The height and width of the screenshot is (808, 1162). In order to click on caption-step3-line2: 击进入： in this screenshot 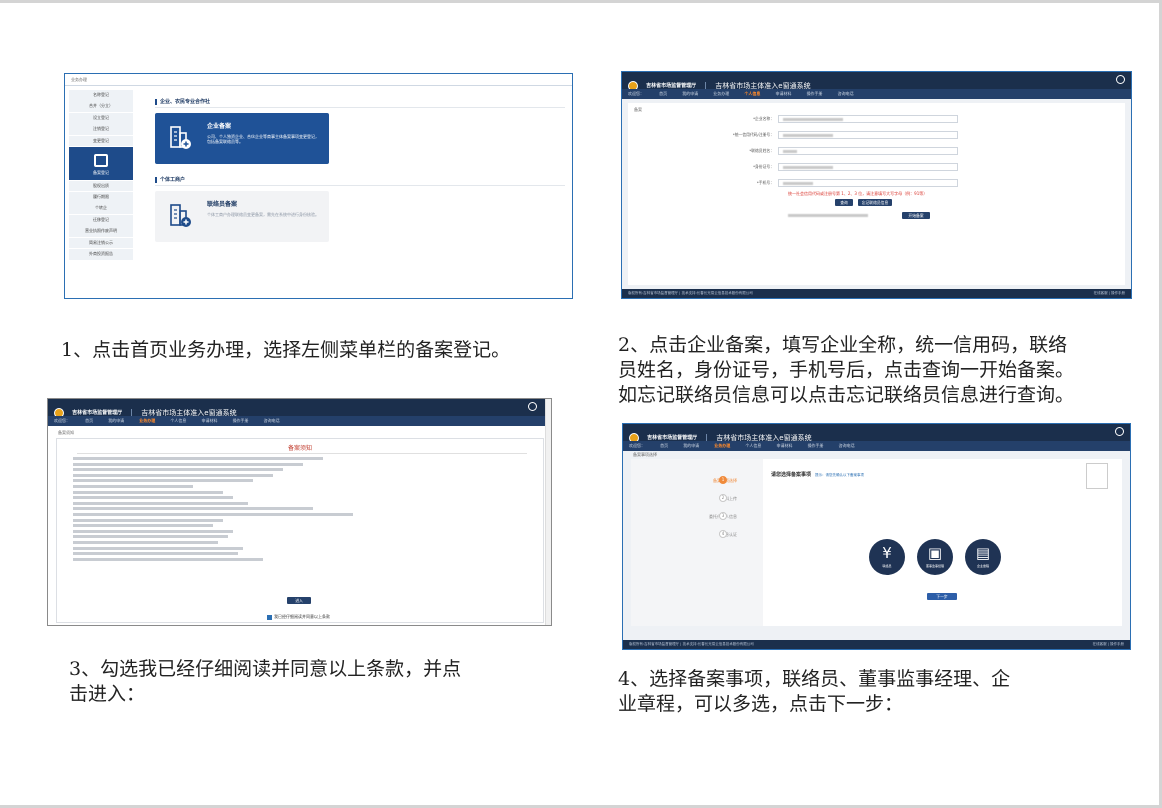, I will do `click(107, 694)`.